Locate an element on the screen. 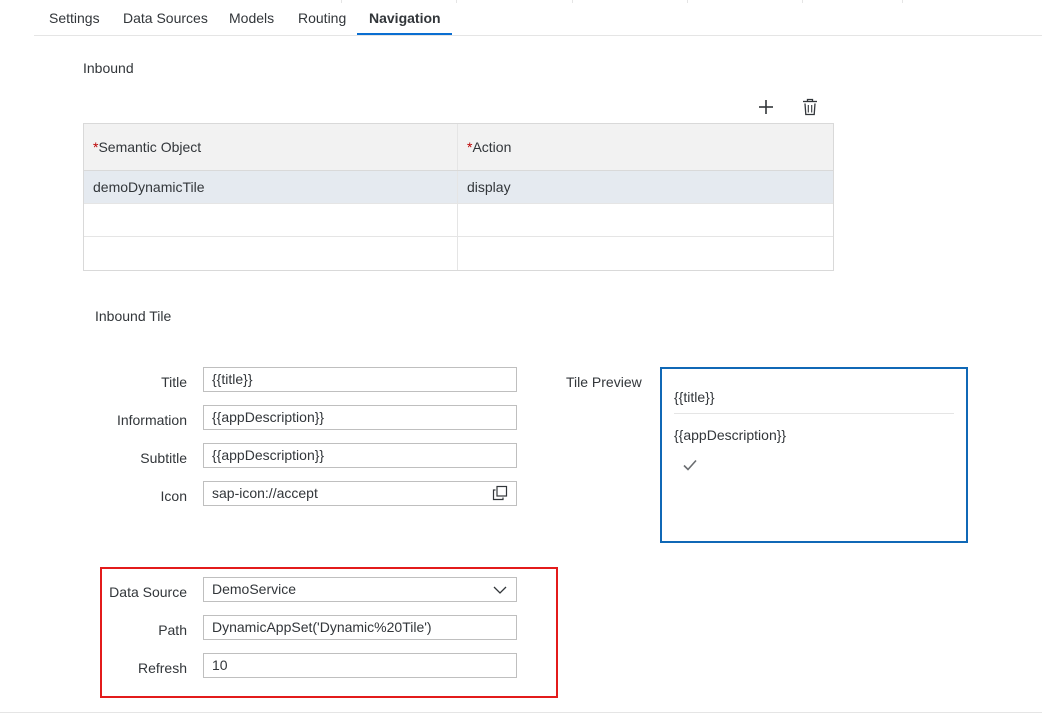 Image resolution: width=1042 pixels, height=714 pixels. tab-routing: Routing is located at coordinates (322, 18).